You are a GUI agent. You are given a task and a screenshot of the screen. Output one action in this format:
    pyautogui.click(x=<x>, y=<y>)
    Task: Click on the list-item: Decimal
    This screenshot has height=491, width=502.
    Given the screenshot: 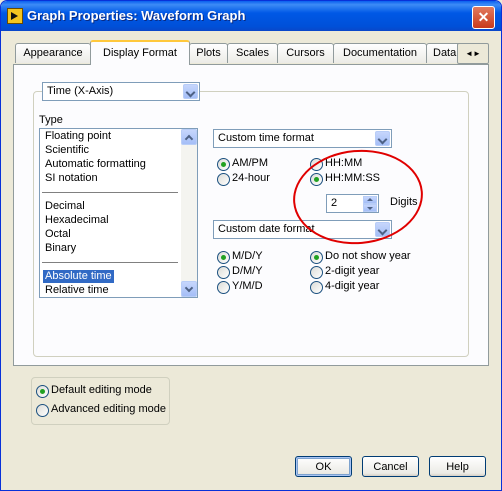 What is the action you would take?
    pyautogui.click(x=65, y=206)
    